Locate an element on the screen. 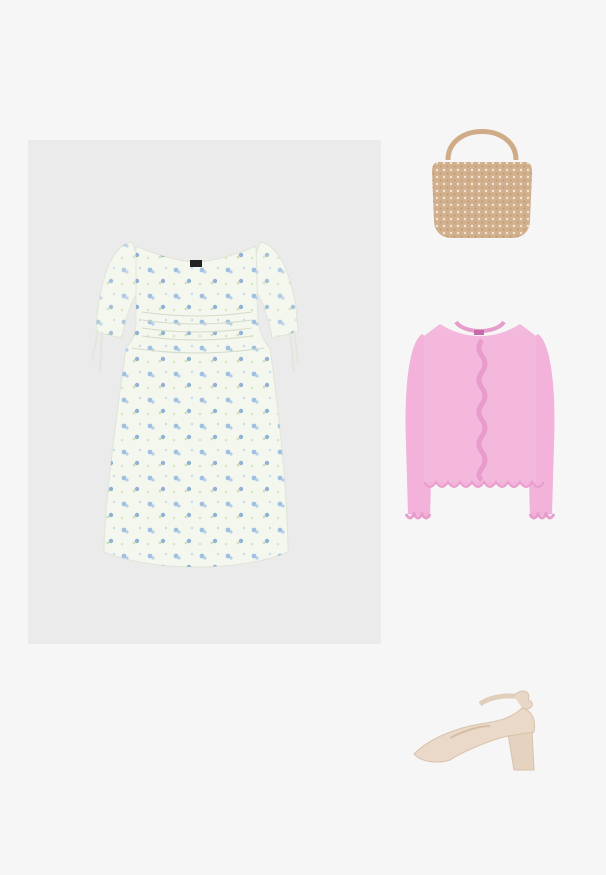  brand-label is located at coordinates (196, 263).